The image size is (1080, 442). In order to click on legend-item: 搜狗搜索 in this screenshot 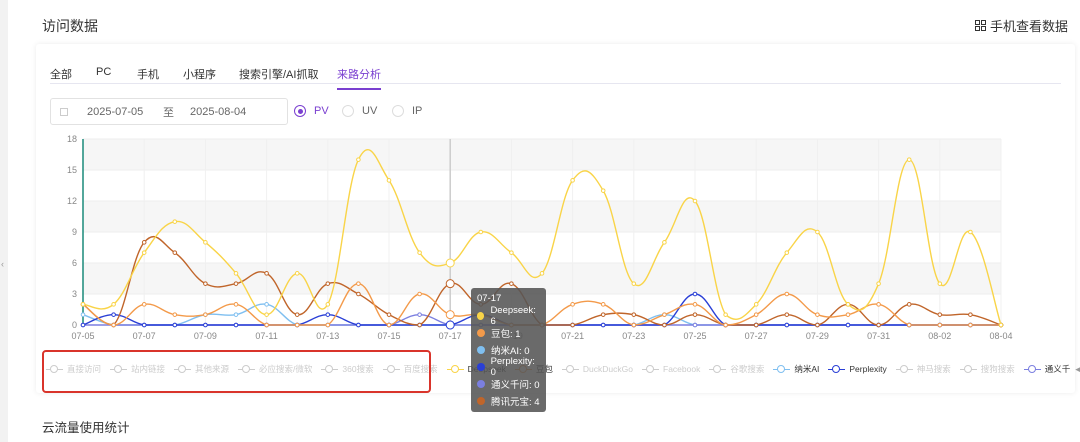, I will do `click(987, 369)`.